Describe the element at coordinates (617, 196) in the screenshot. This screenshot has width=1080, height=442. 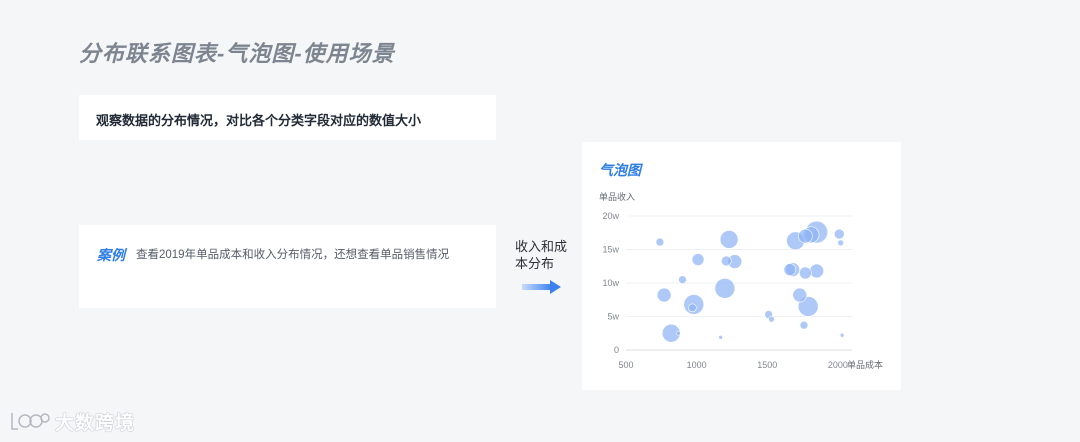
I see `y-axis-label: 单品收入` at that location.